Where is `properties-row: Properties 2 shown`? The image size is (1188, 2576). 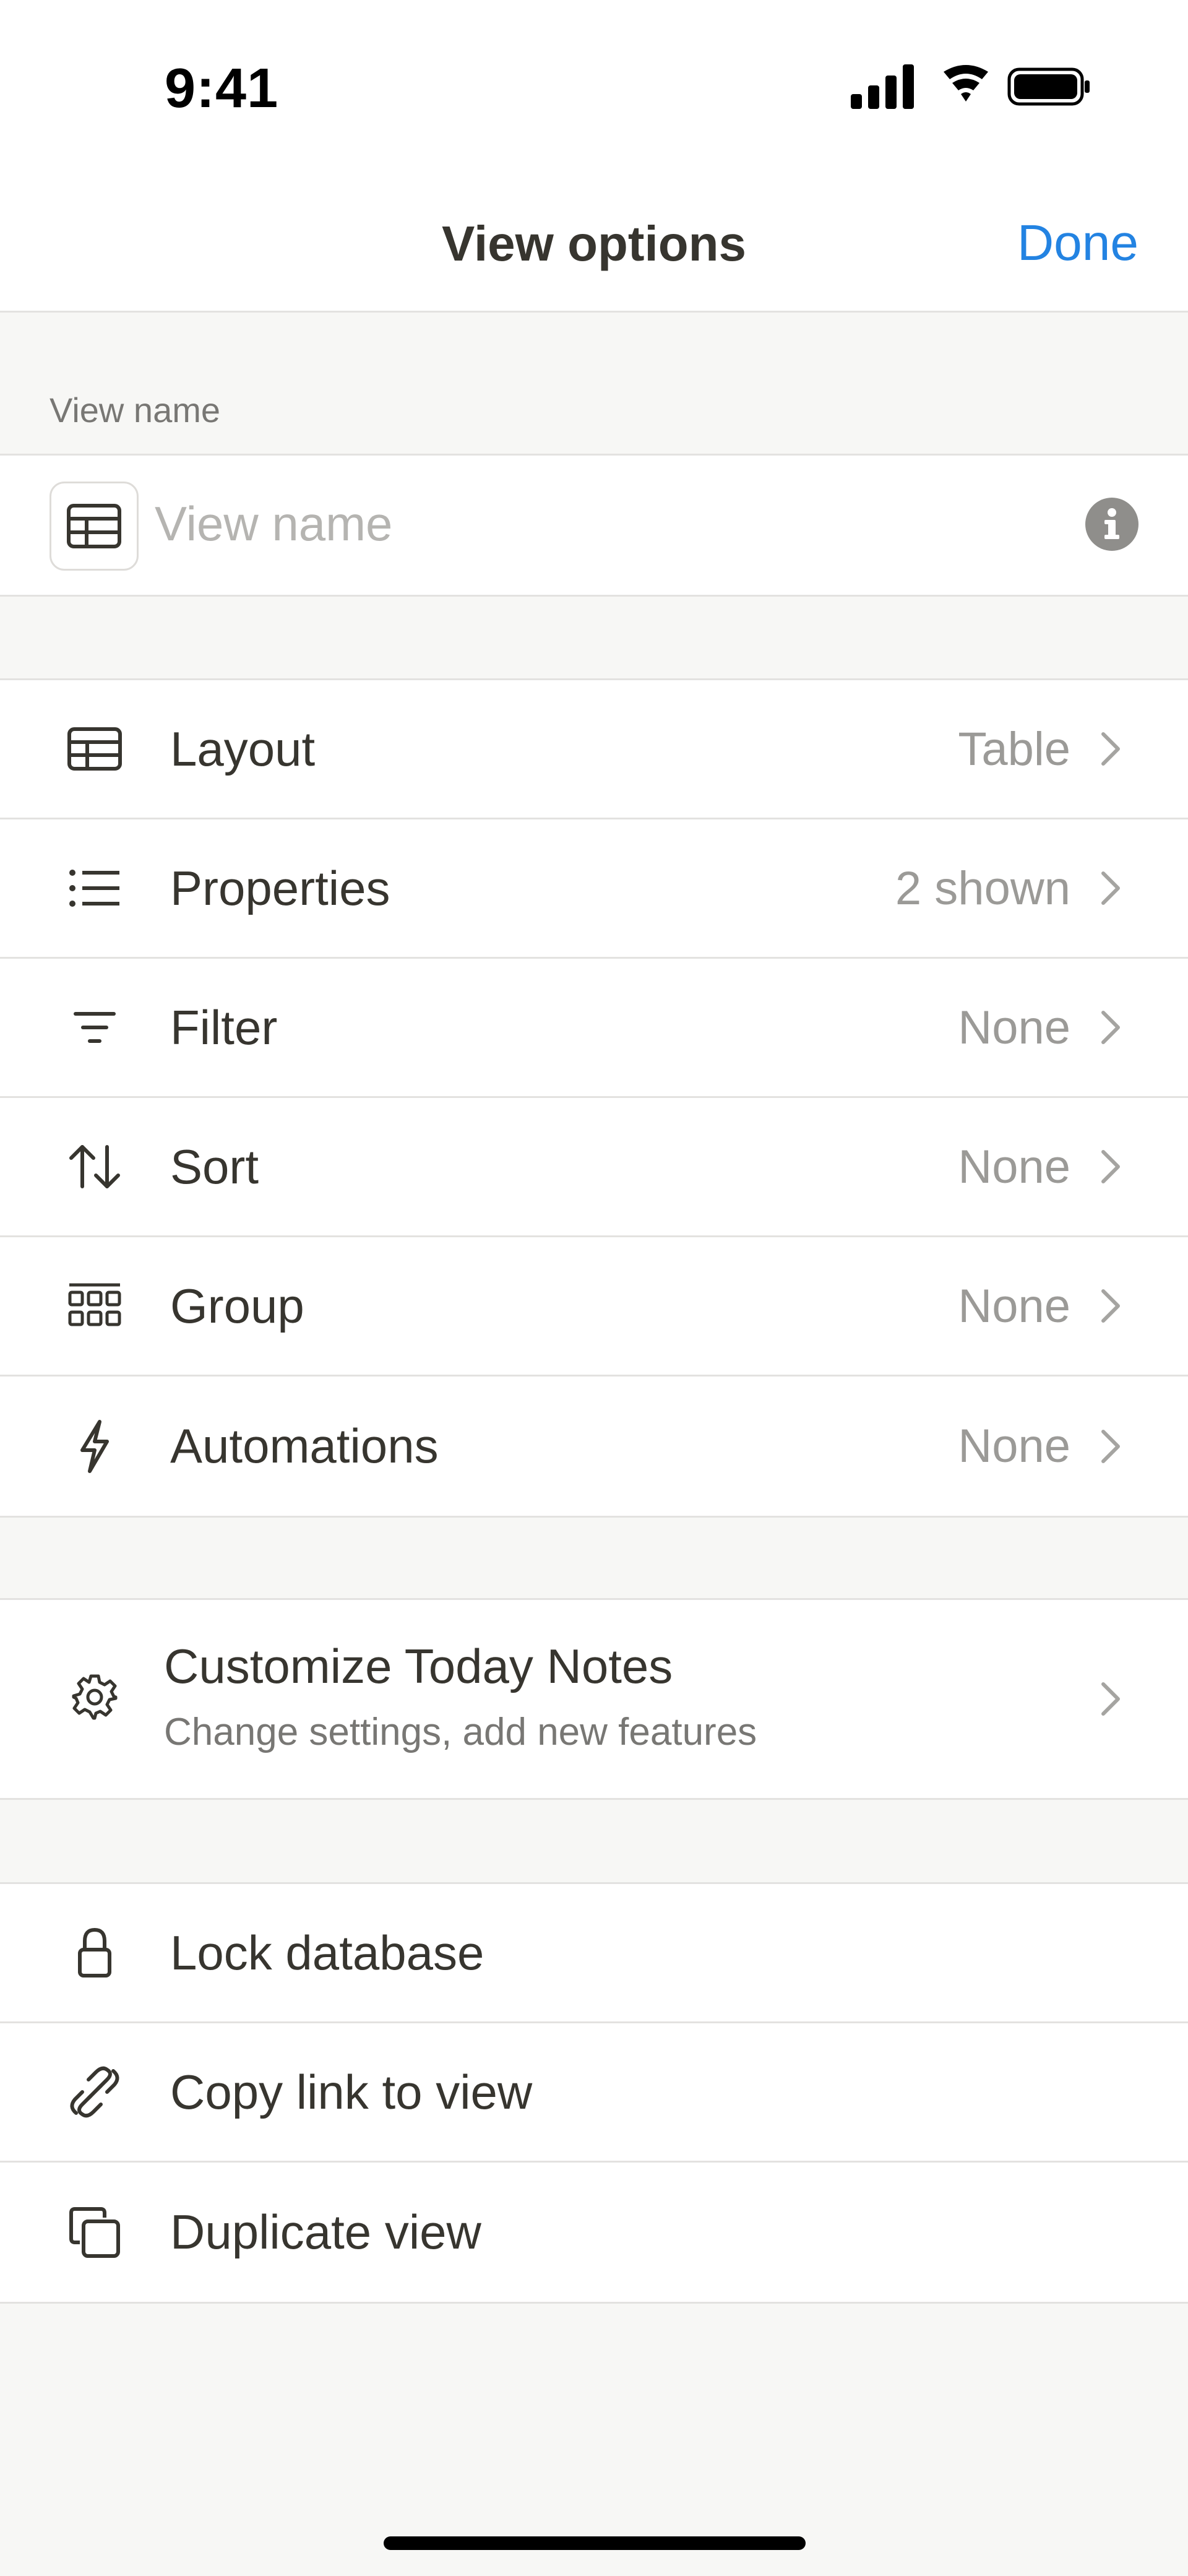 properties-row: Properties 2 shown is located at coordinates (594, 889).